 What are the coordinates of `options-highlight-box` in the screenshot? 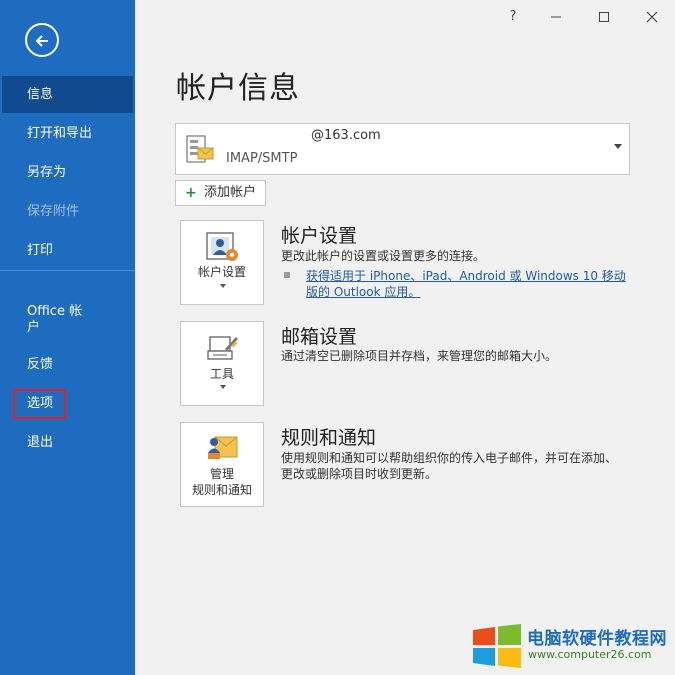 It's located at (39, 404).